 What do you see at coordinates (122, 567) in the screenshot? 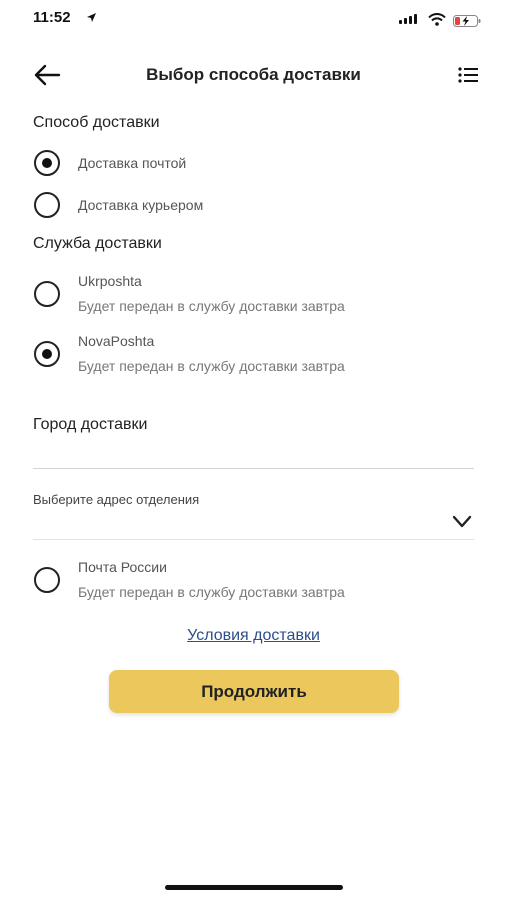
I see `option-name-pochta-rossii: Почта России` at bounding box center [122, 567].